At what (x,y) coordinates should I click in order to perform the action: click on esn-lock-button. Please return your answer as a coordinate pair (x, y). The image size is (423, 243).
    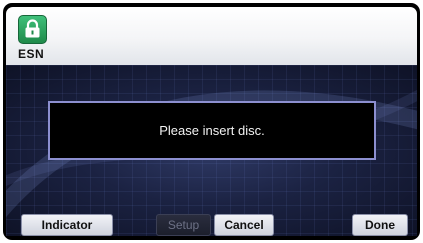
    Looking at the image, I should click on (32, 29).